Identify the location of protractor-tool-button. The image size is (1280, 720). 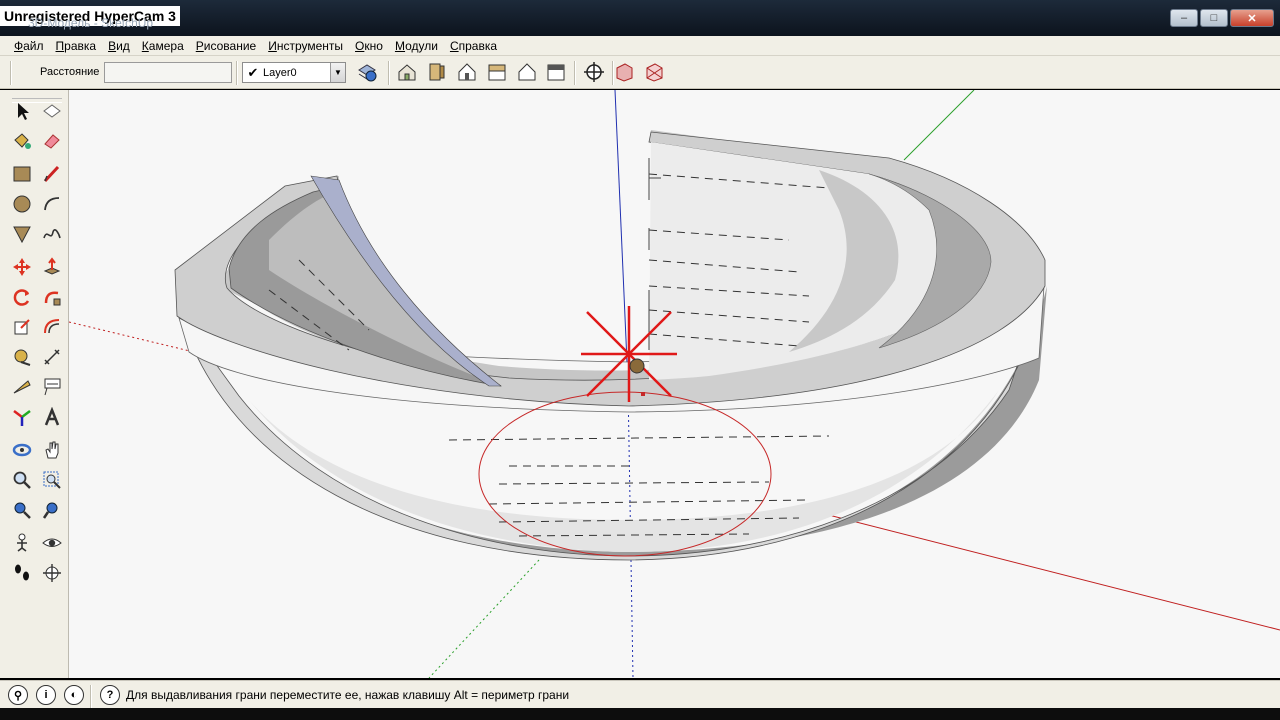
(22, 387).